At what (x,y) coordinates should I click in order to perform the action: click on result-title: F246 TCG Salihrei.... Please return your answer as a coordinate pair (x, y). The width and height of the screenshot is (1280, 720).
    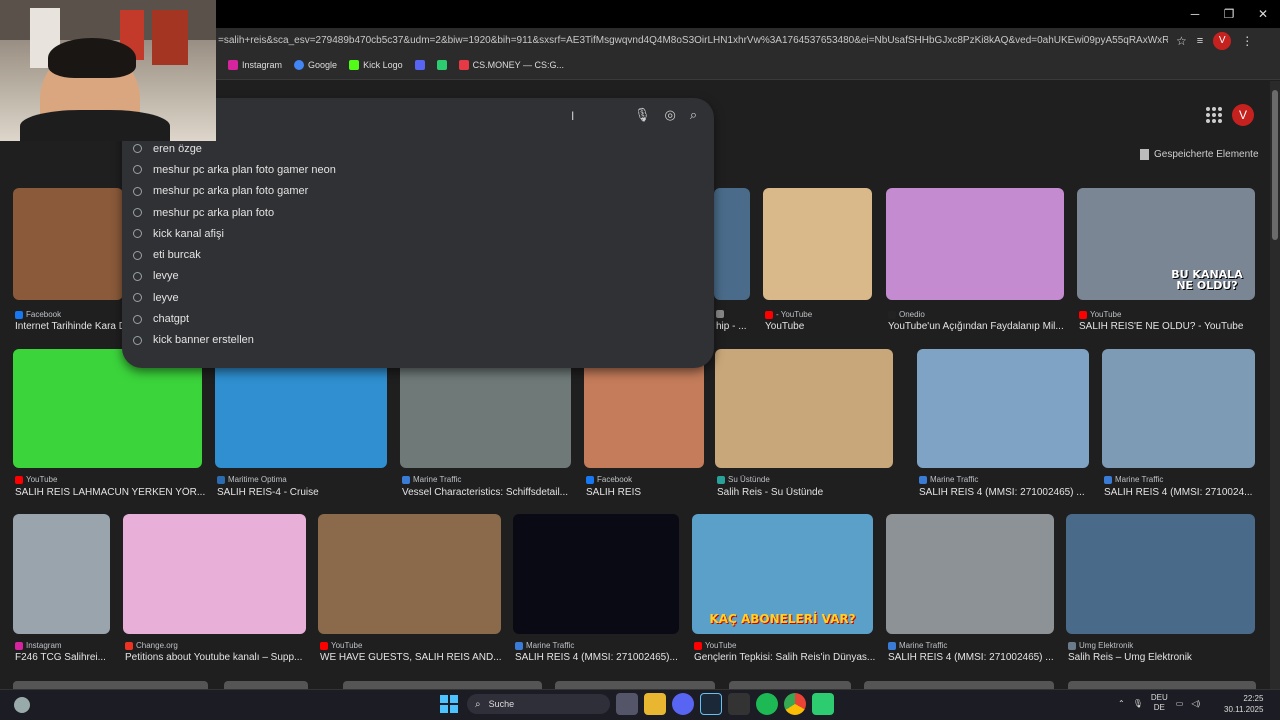
    Looking at the image, I should click on (67, 657).